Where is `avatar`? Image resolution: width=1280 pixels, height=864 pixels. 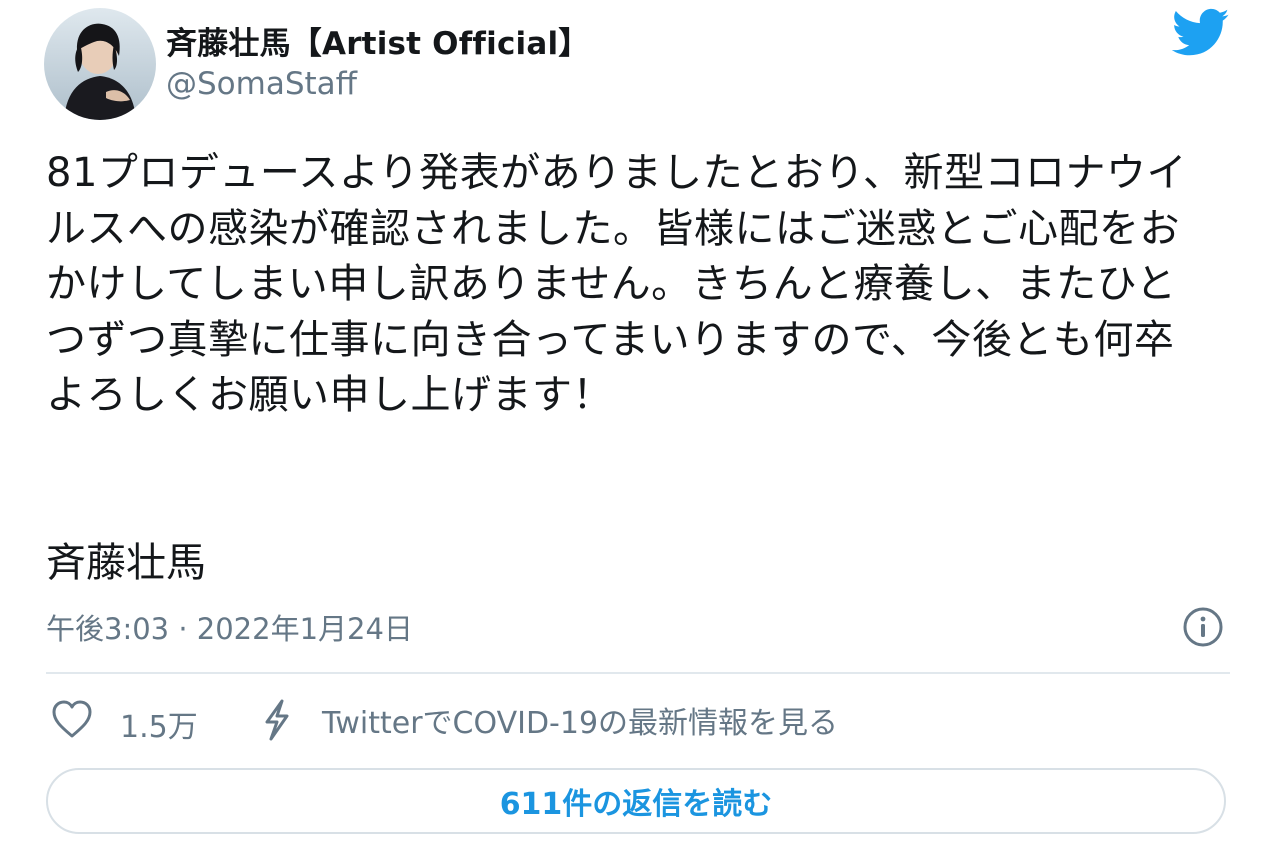 avatar is located at coordinates (100, 64).